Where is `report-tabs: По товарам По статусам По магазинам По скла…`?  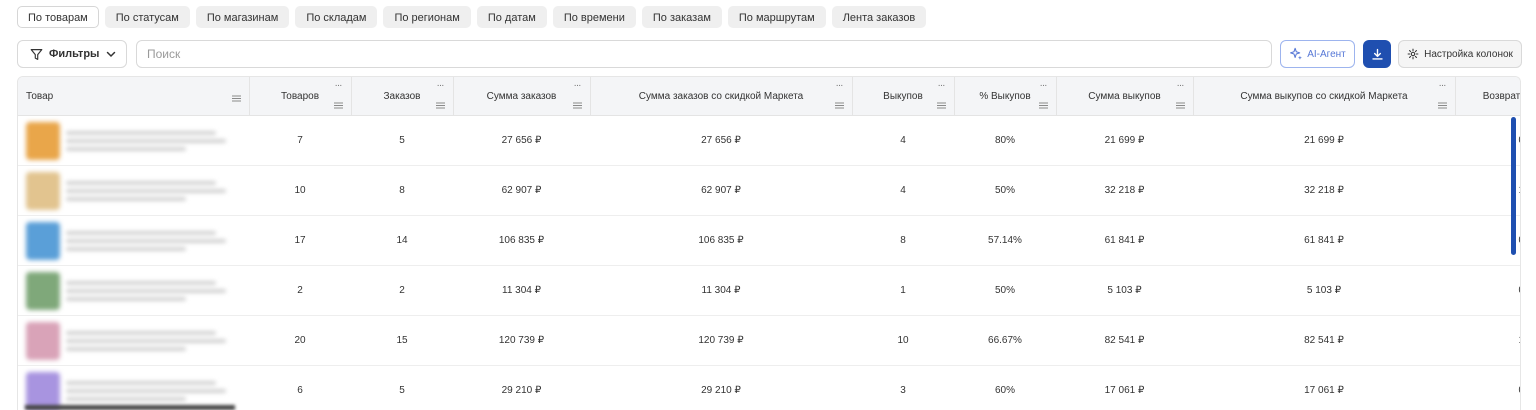
report-tabs: По товарам По статусам По магазинам По скла… is located at coordinates (472, 17).